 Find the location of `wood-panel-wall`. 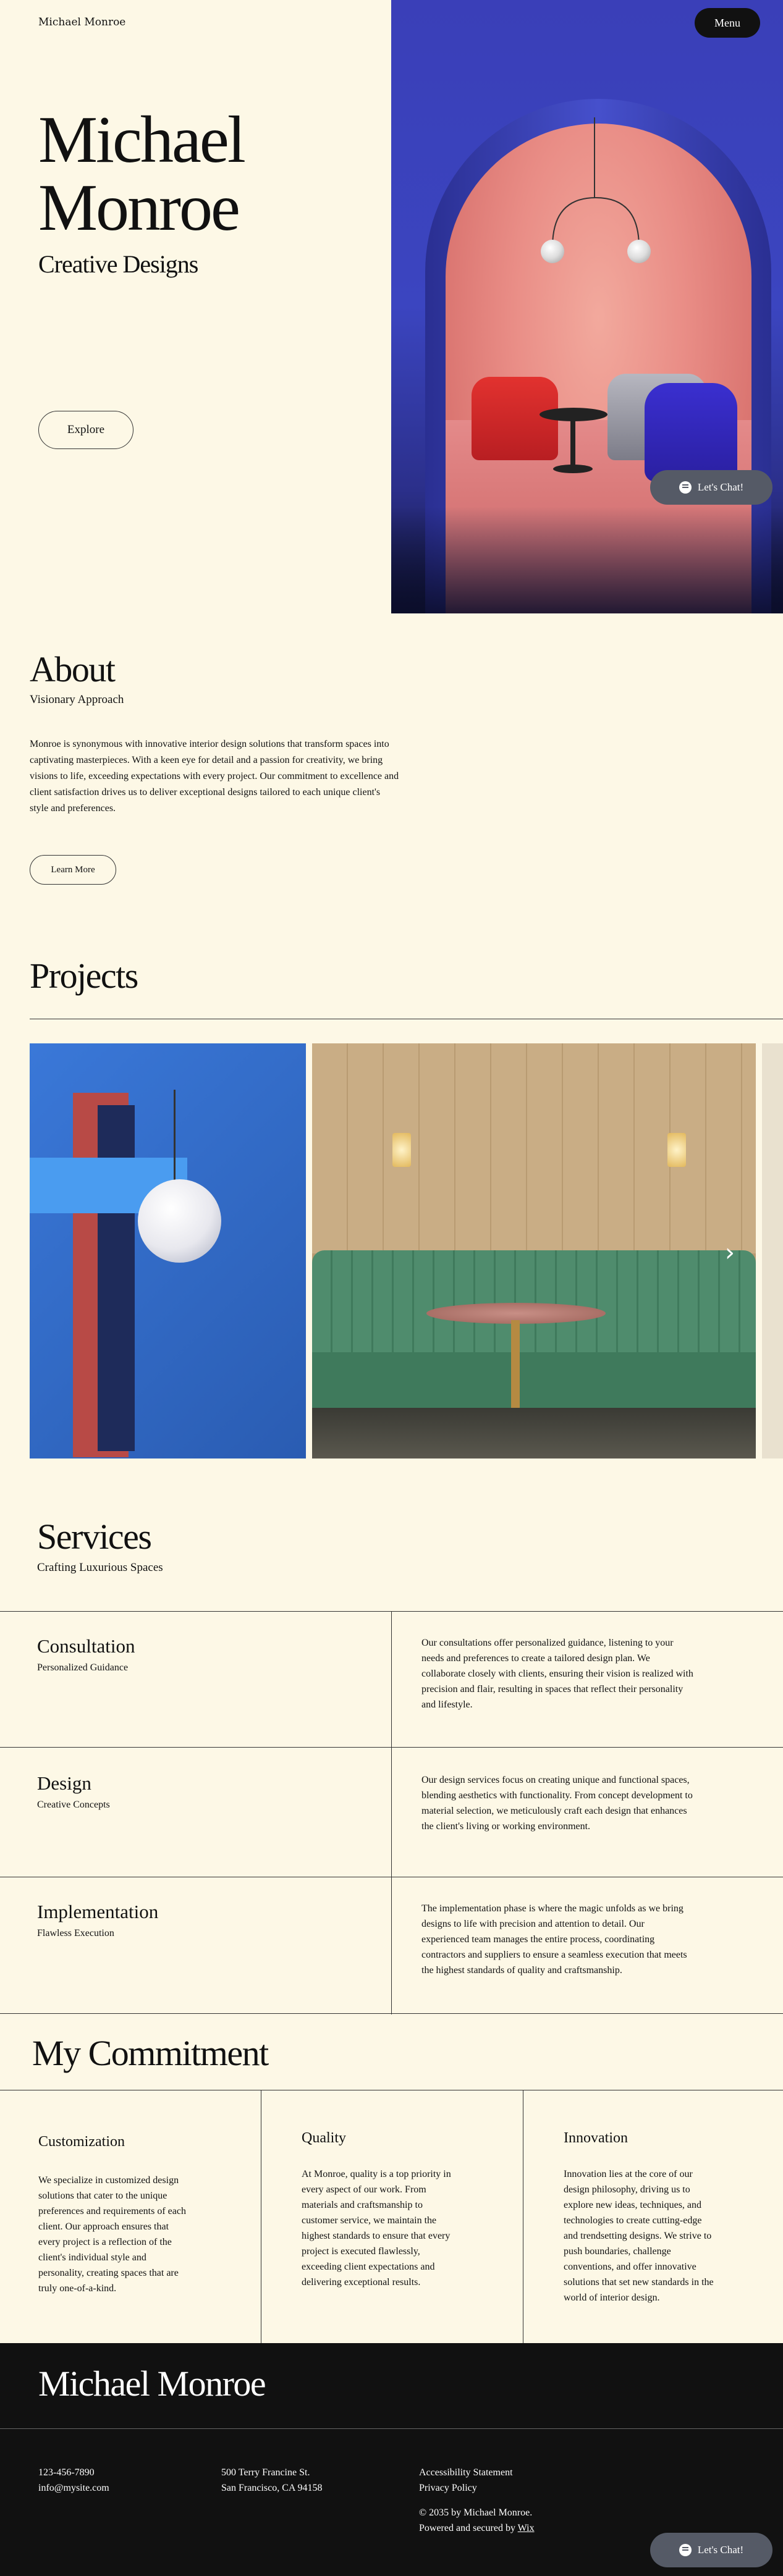

wood-panel-wall is located at coordinates (534, 1148).